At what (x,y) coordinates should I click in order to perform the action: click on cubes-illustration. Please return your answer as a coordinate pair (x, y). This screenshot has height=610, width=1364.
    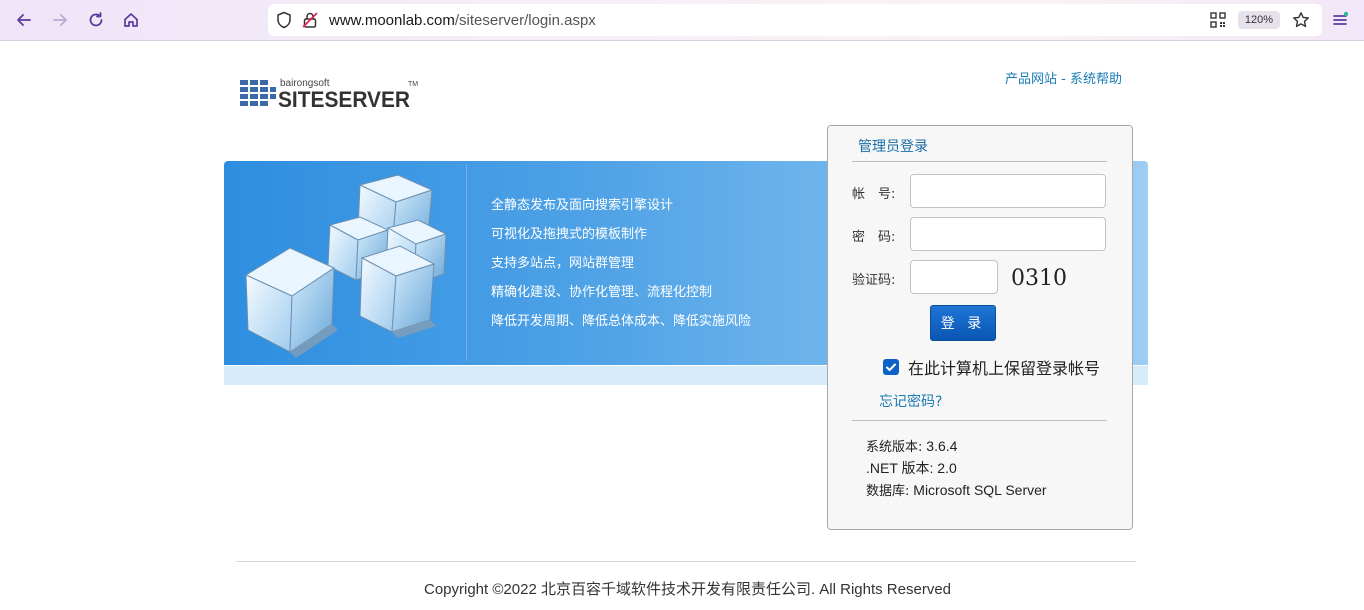
    Looking at the image, I should click on (350, 265).